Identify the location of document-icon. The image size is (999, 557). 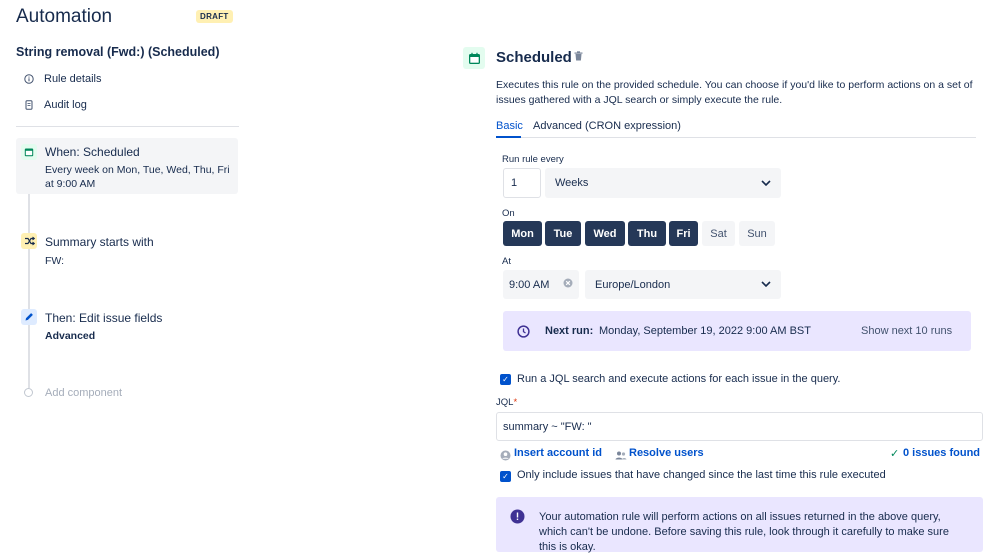
(29, 105).